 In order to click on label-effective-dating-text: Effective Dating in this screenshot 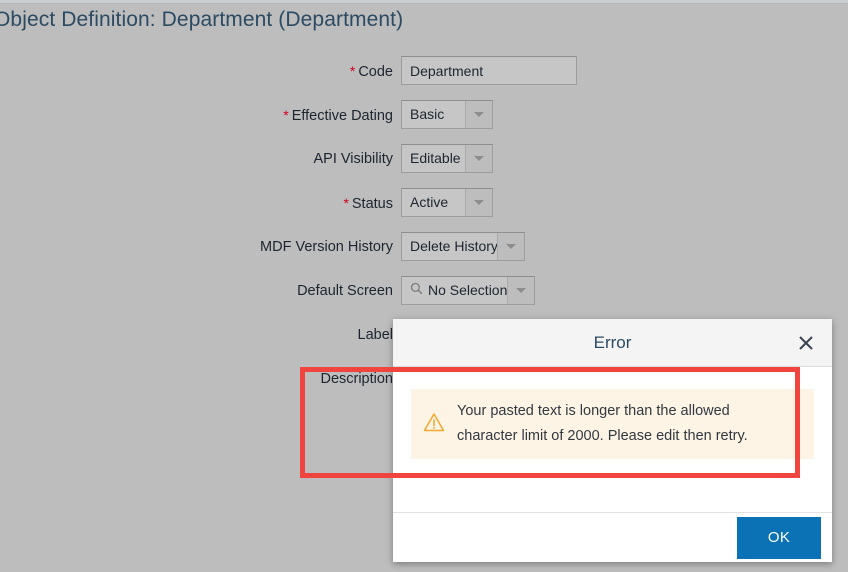, I will do `click(342, 116)`.